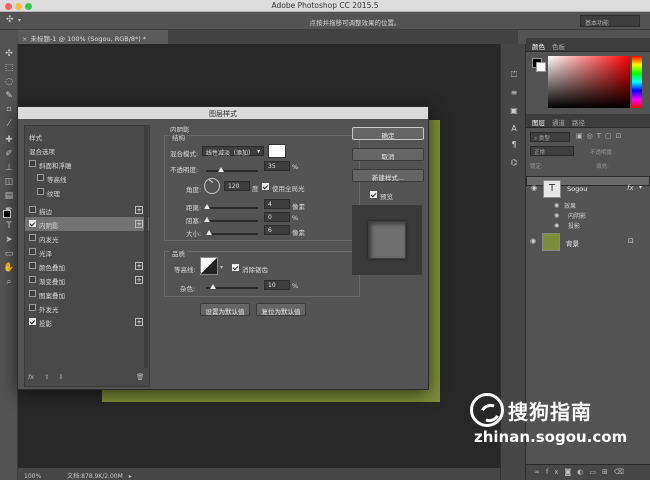  What do you see at coordinates (9, 196) in the screenshot?
I see `gradient-icon: ▤` at bounding box center [9, 196].